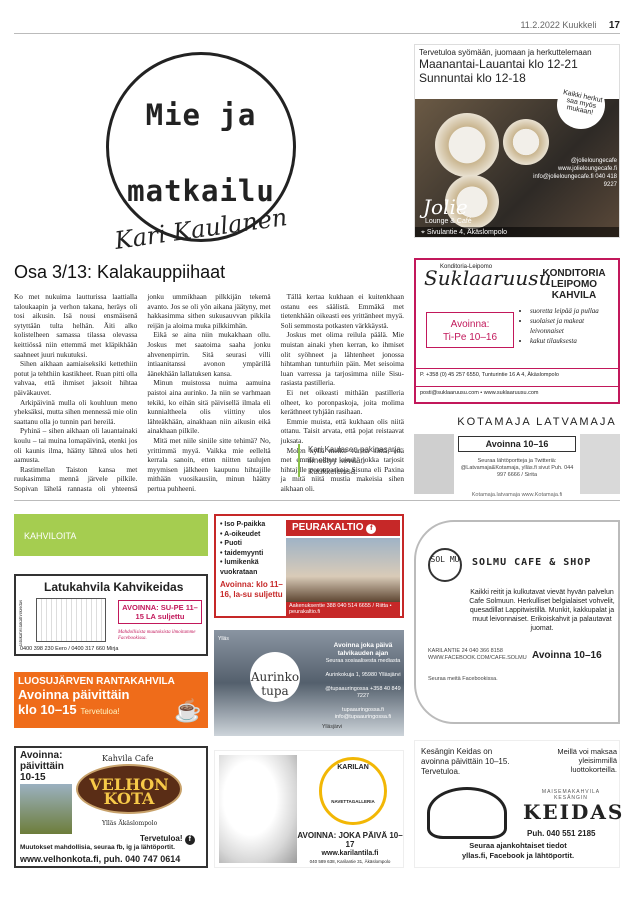  I want to click on kota-title: KOTAMAJA LATVAMAJA, so click(537, 422).